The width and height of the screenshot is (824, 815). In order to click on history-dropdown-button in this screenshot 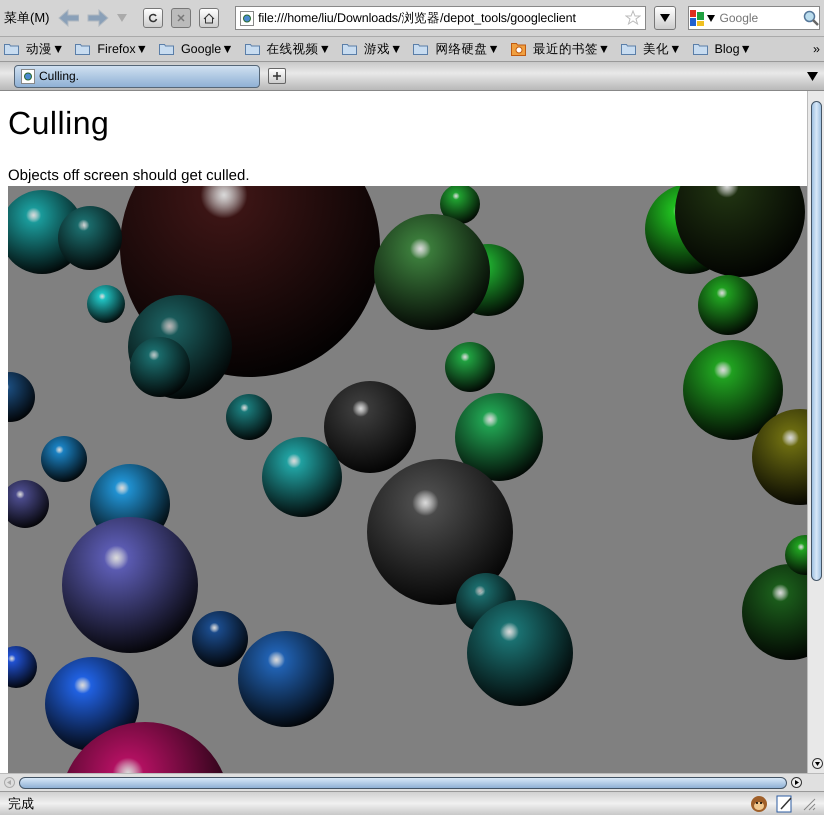, I will do `click(665, 18)`.